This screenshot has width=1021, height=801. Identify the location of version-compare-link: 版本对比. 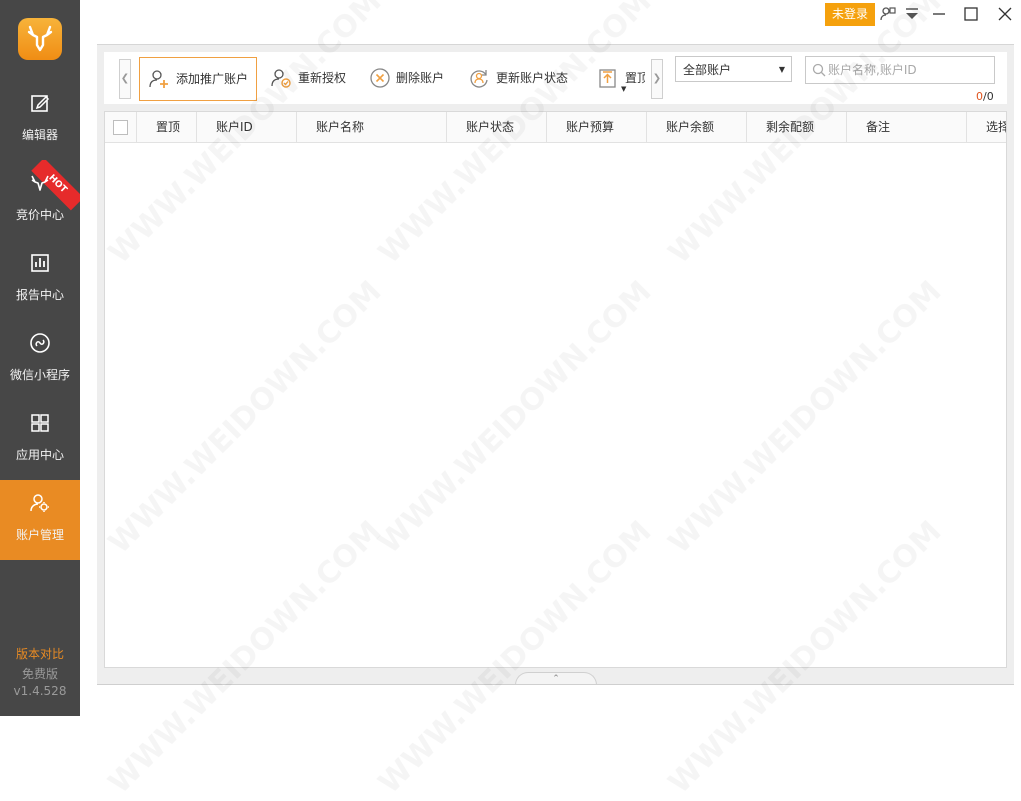
(40, 653).